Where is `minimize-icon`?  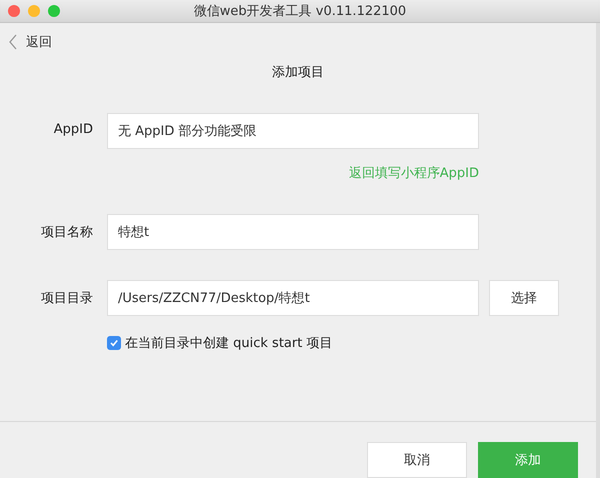 minimize-icon is located at coordinates (34, 11).